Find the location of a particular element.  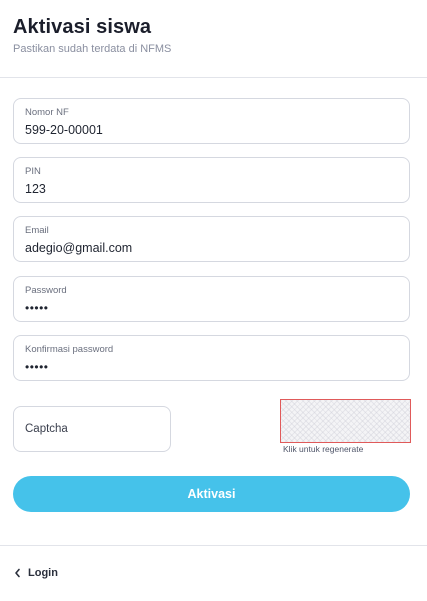

confirm-password-field: Konfirmasi password ••••• is located at coordinates (211, 358).